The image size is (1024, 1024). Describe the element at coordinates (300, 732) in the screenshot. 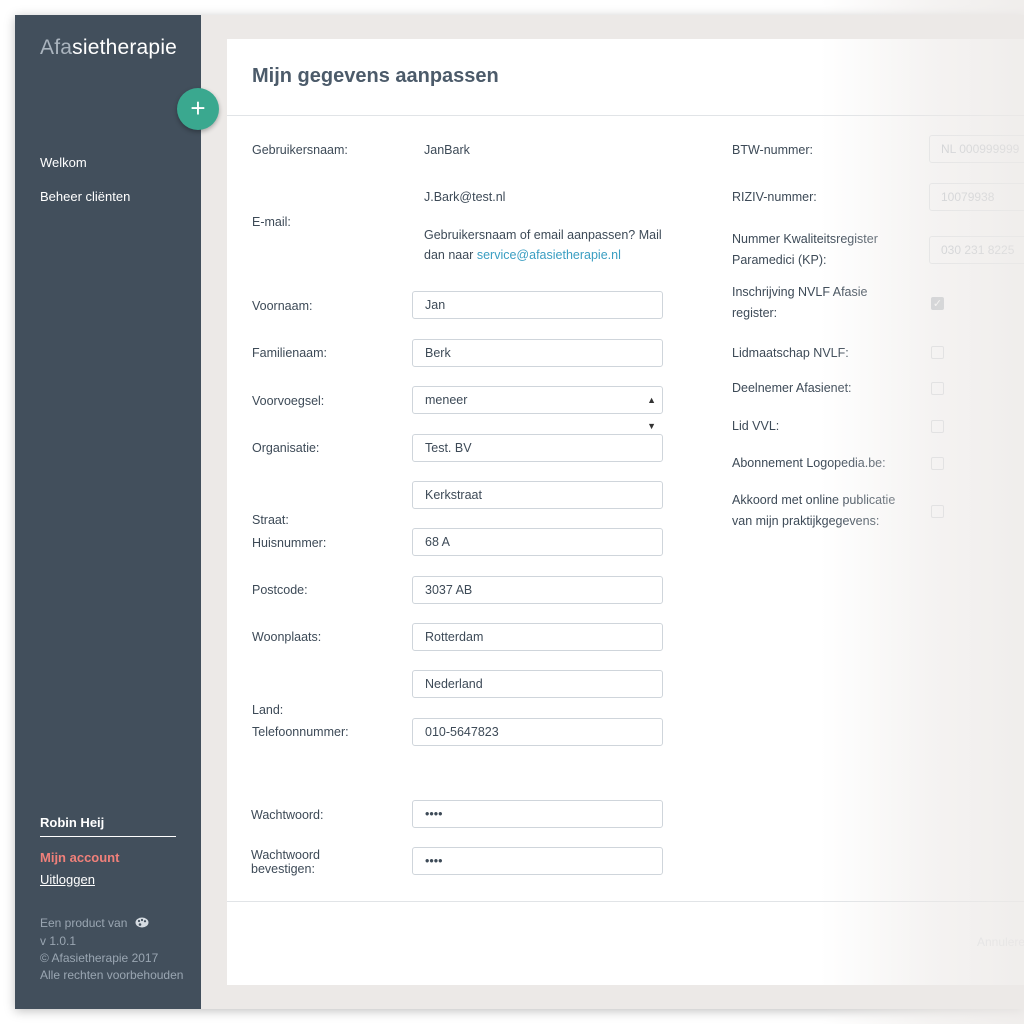

I see `phone-label: Telefoonnummer:` at that location.